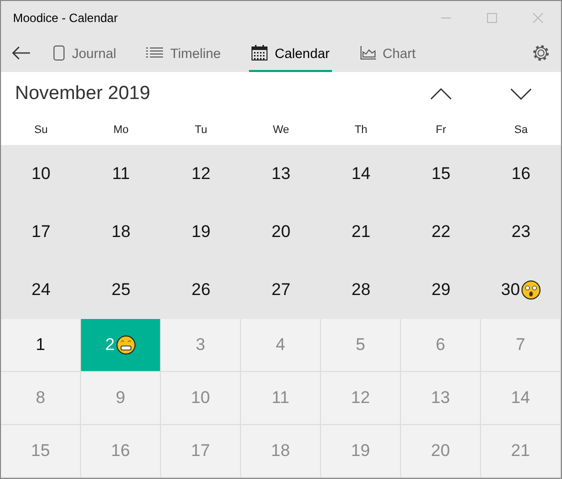  Describe the element at coordinates (121, 290) in the screenshot. I see `day-cell: 25` at that location.